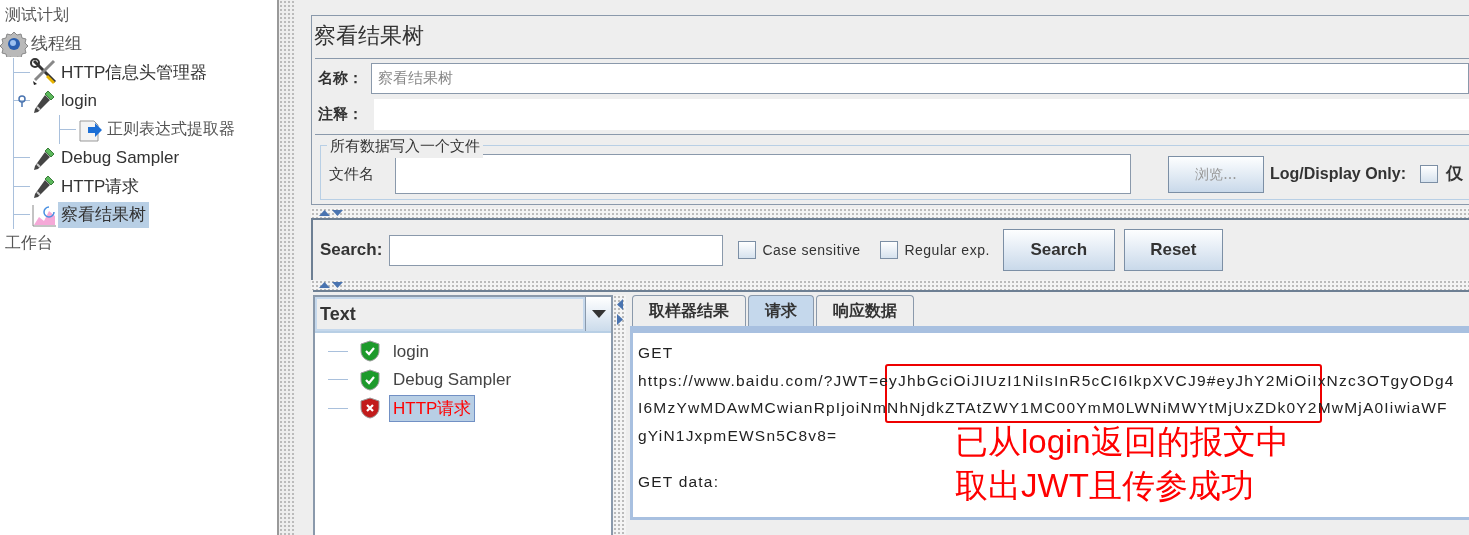 The width and height of the screenshot is (1469, 535). I want to click on gear-icon, so click(14, 43).